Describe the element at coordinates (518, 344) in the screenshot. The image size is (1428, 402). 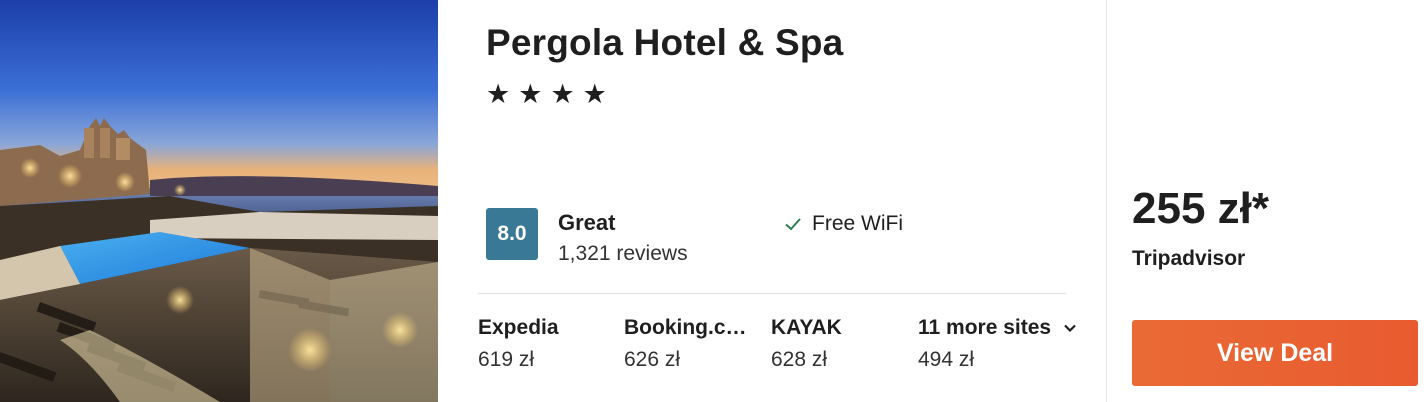
I see `provider-expedia: Expedia 619 zł` at that location.